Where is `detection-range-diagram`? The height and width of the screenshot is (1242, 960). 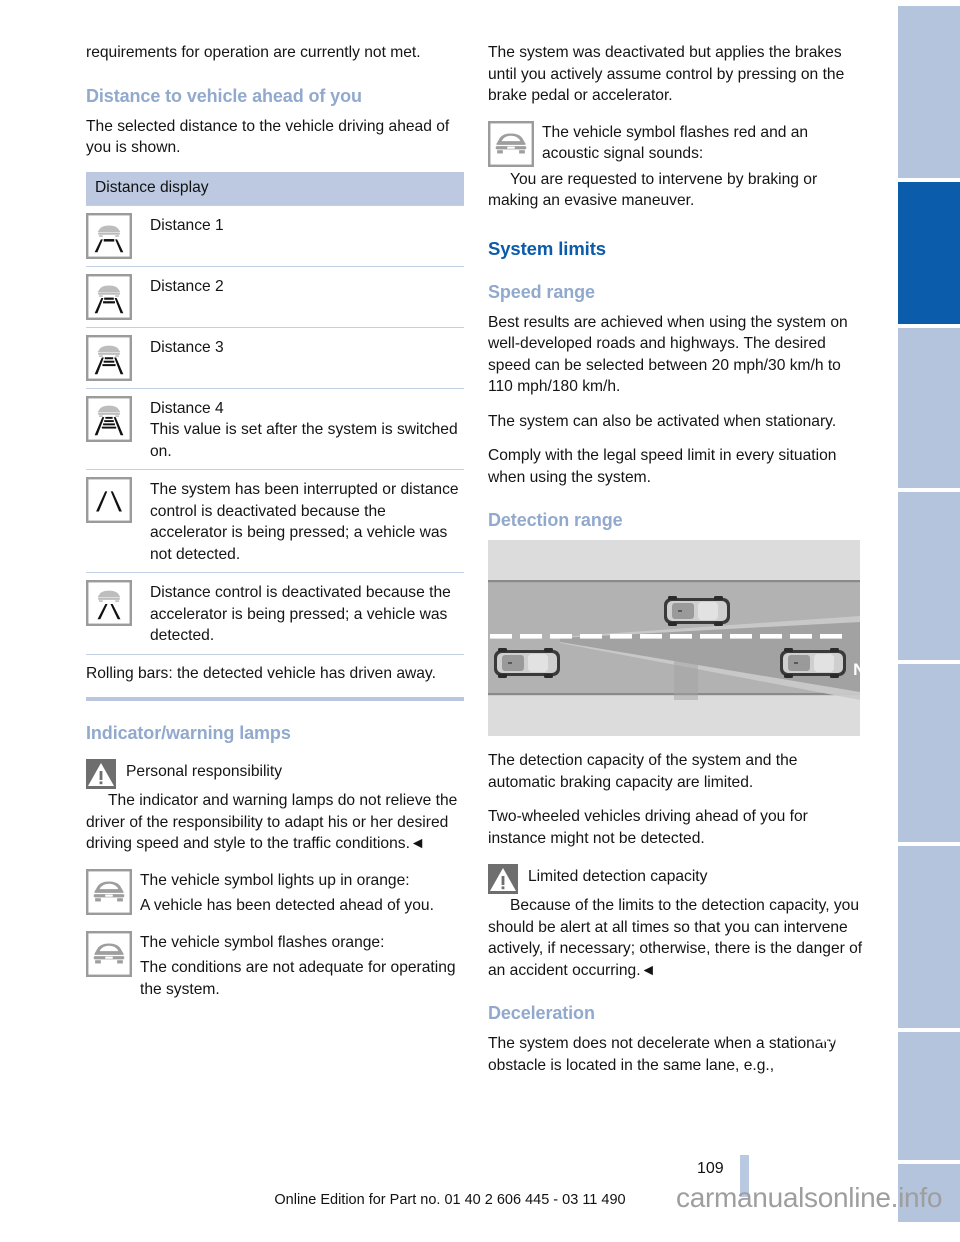 detection-range-diagram is located at coordinates (674, 638).